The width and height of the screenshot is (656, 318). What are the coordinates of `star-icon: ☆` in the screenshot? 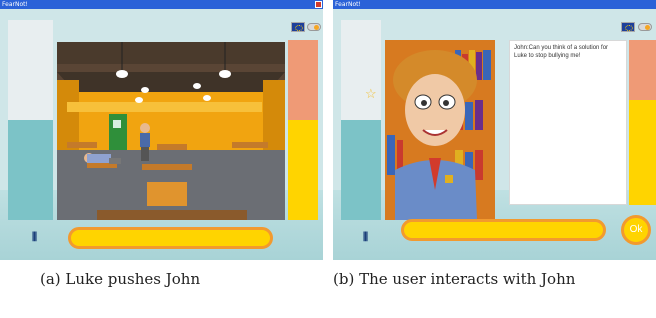 It's located at (371, 93).